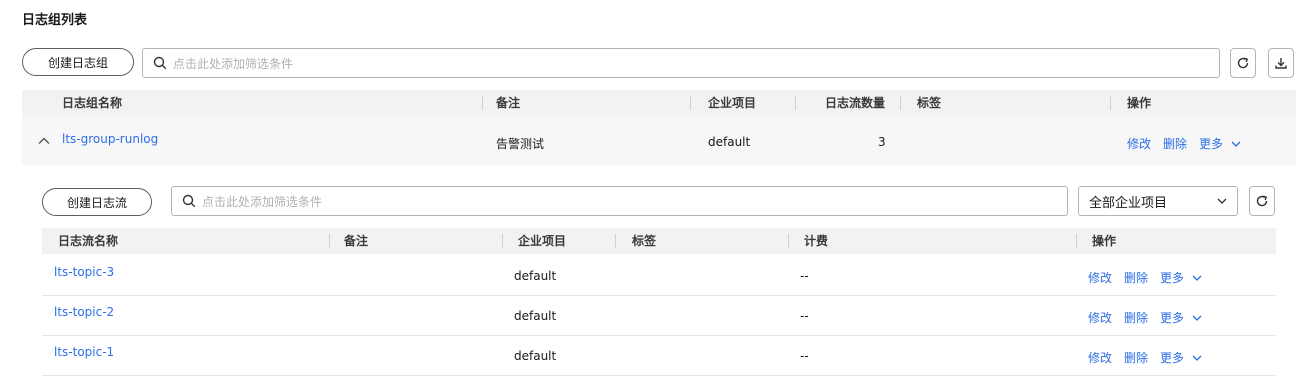  What do you see at coordinates (110, 139) in the screenshot?
I see `log-group-name-link: lts-group-runlog` at bounding box center [110, 139].